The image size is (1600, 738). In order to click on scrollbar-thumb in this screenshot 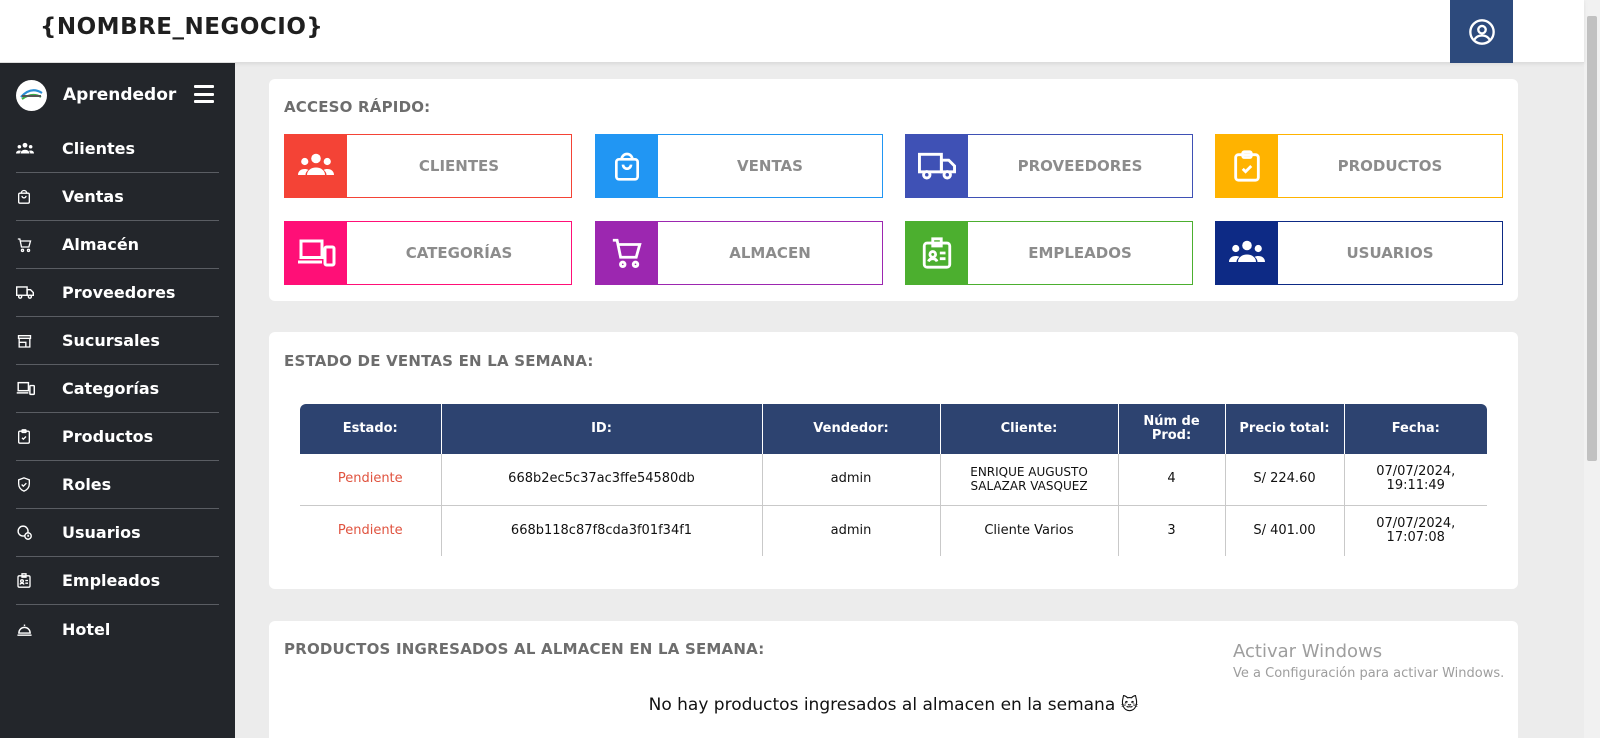, I will do `click(1592, 238)`.